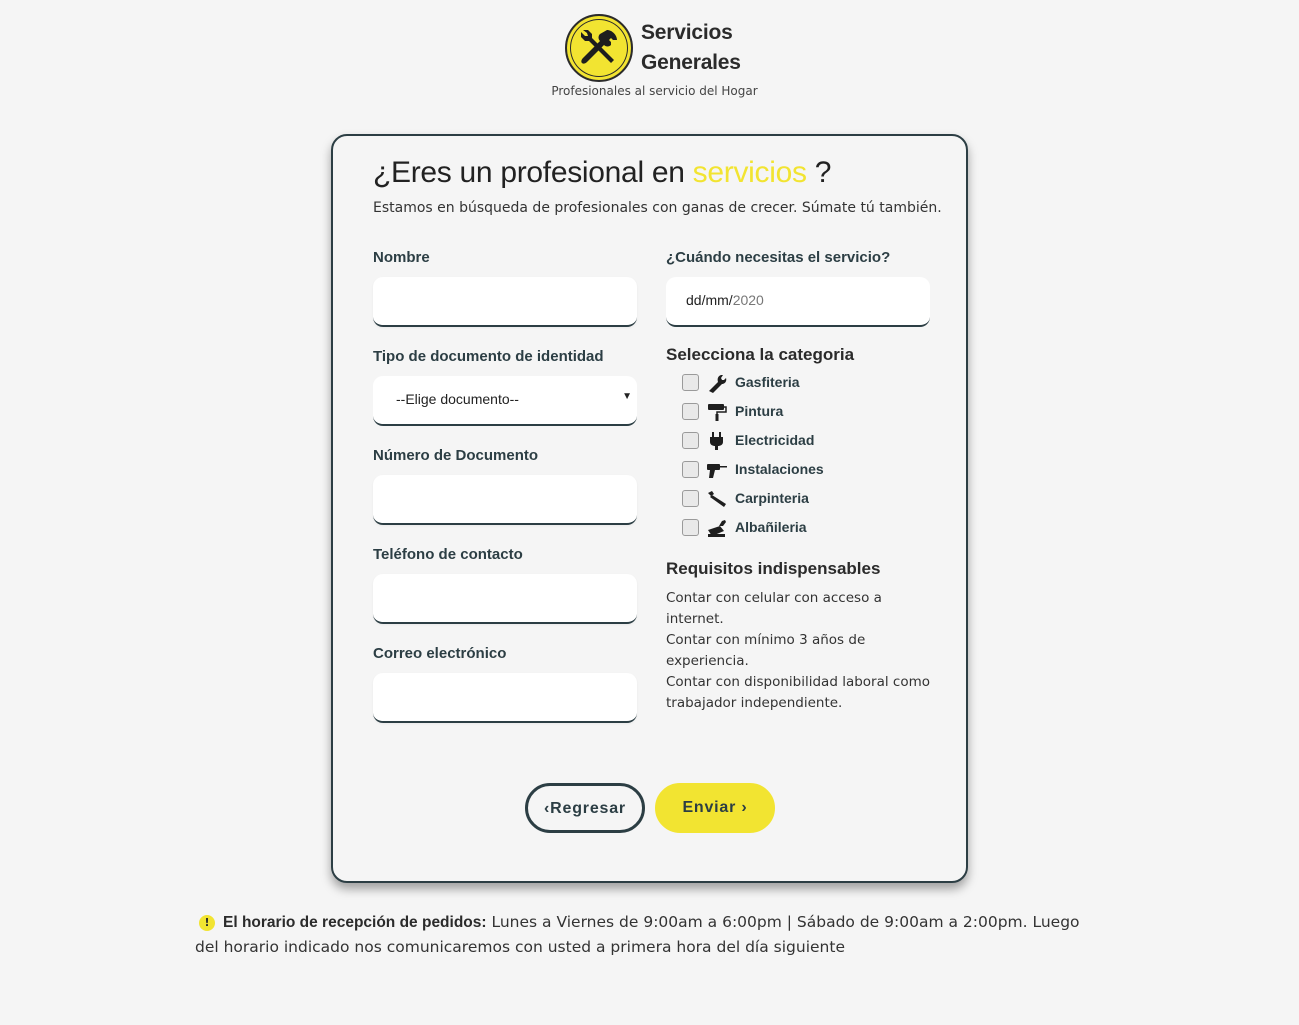 The image size is (1299, 1025). I want to click on dropdown-arrow-icon: ▼, so click(627, 396).